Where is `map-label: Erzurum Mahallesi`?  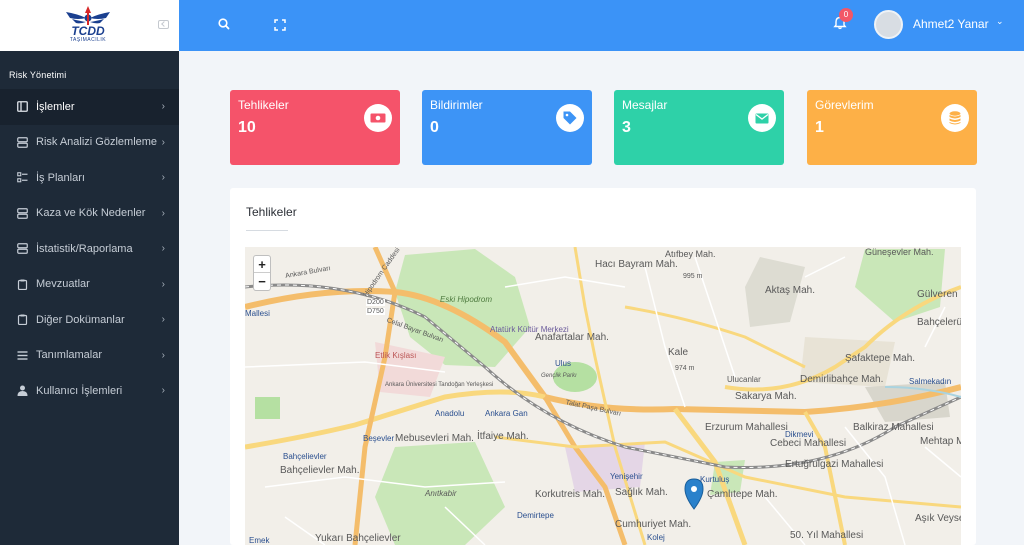 map-label: Erzurum Mahallesi is located at coordinates (746, 427).